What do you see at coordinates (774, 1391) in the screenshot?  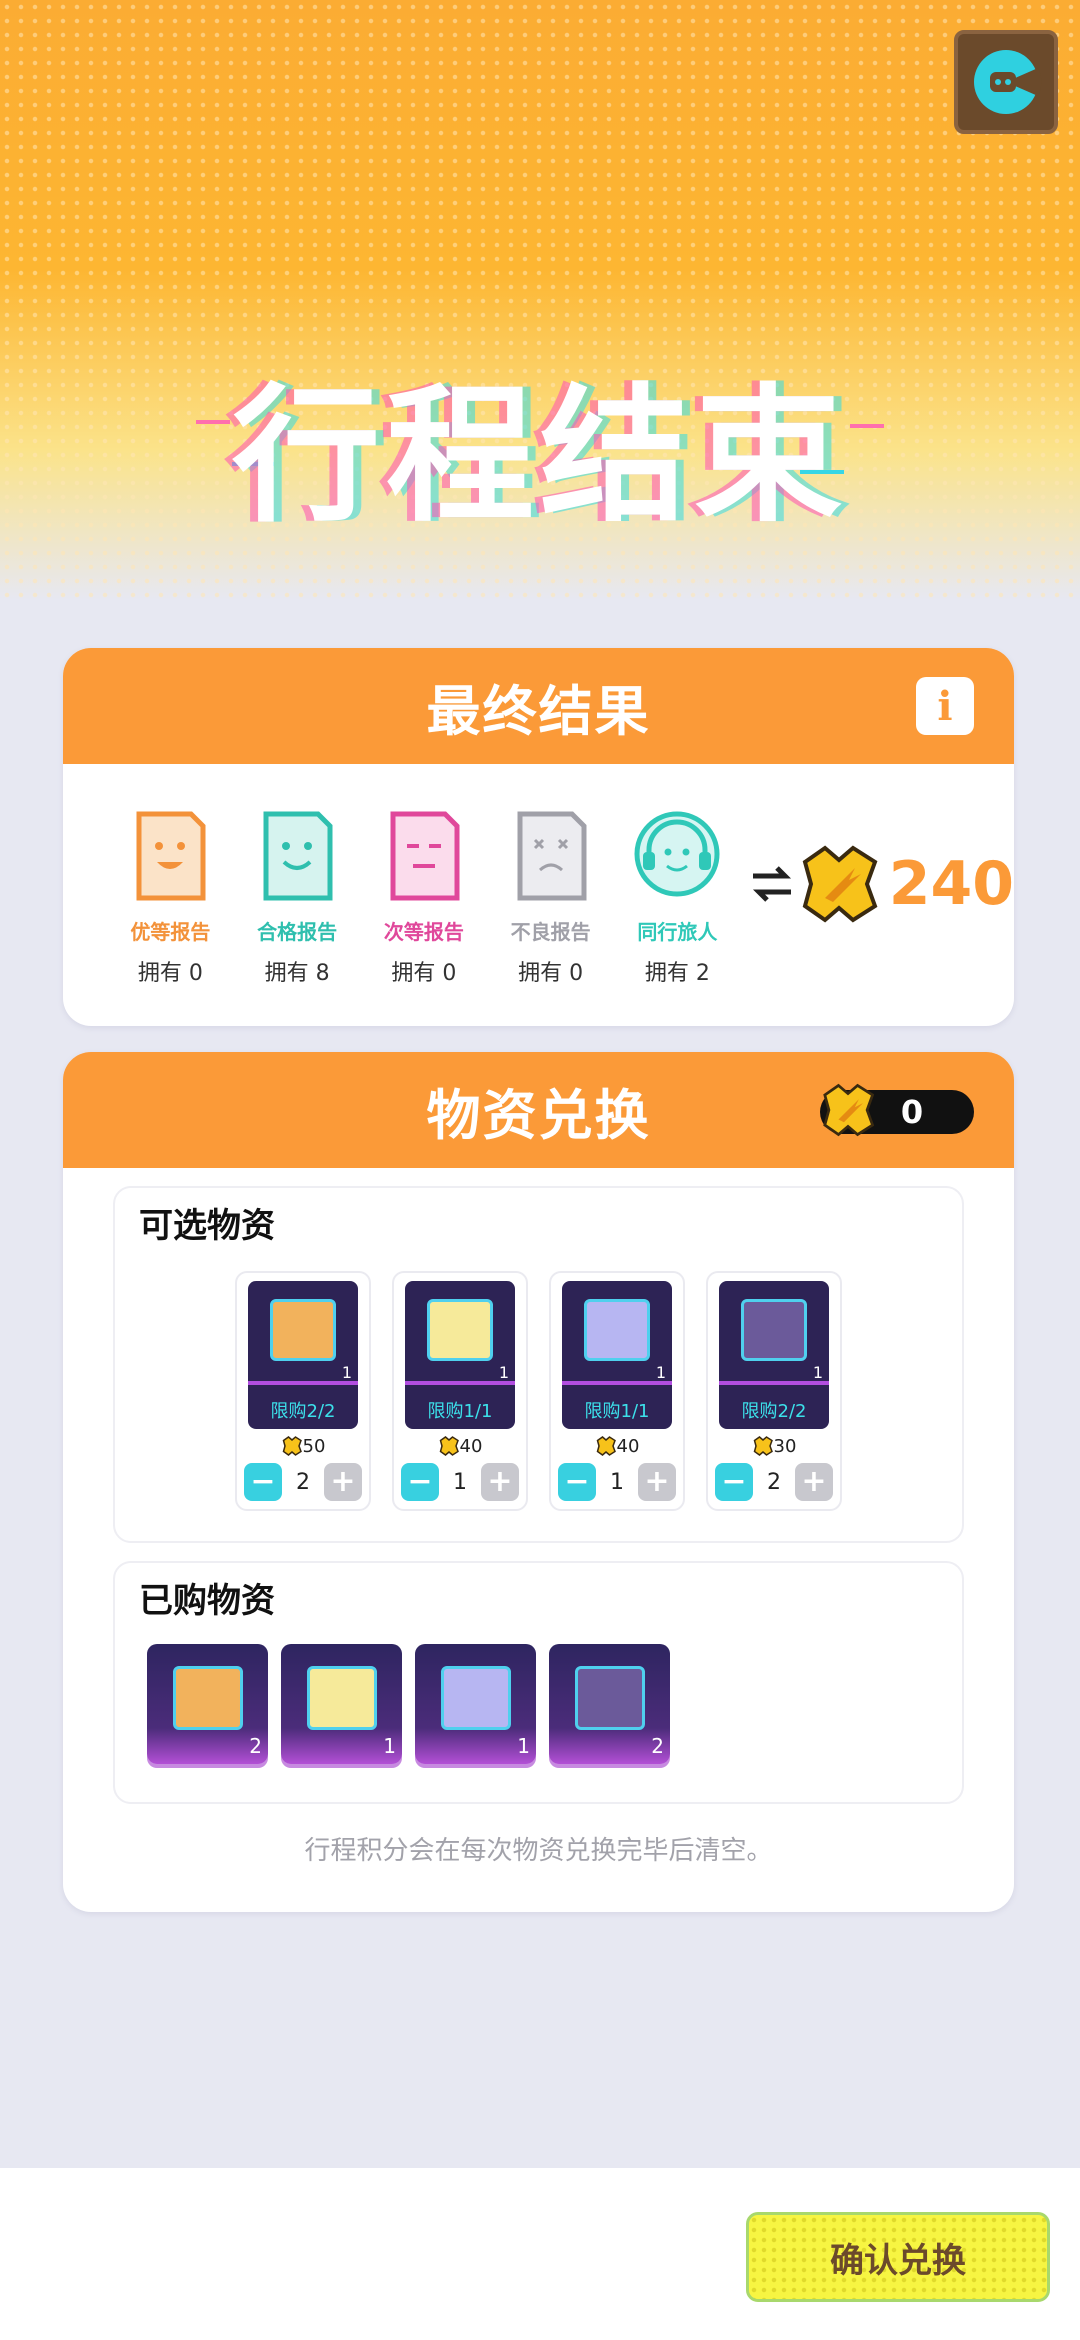 I see `supply-item: 1 限购2/2 30 − 2 +` at bounding box center [774, 1391].